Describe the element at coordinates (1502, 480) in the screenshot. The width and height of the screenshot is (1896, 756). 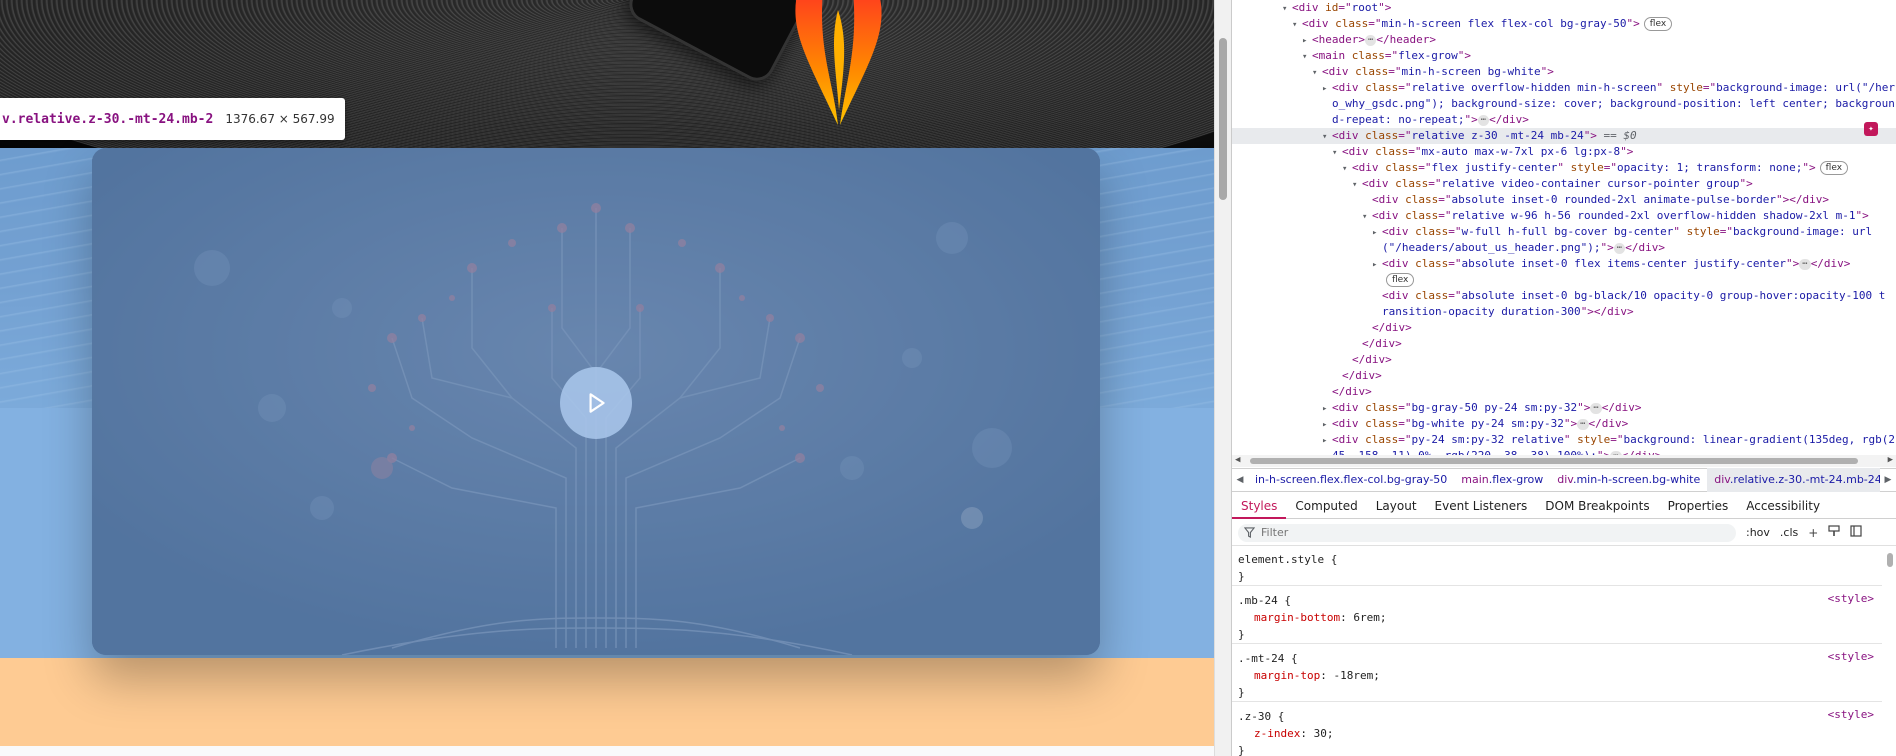
I see `breadcrumb-item: main.flex-grow` at that location.